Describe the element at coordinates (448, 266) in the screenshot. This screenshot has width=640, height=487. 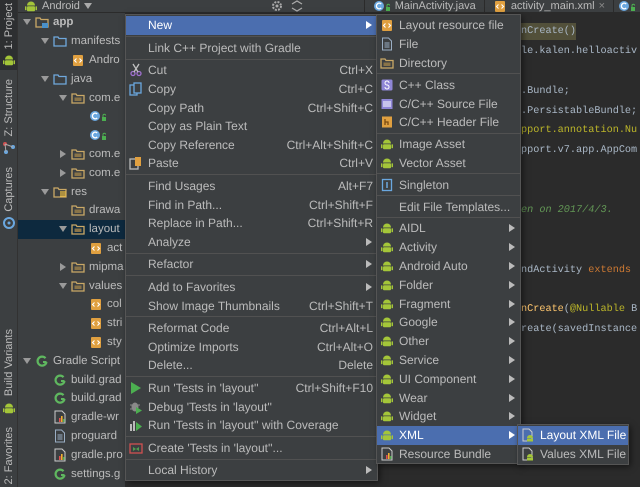
I see `menu-item: Android Auto` at that location.